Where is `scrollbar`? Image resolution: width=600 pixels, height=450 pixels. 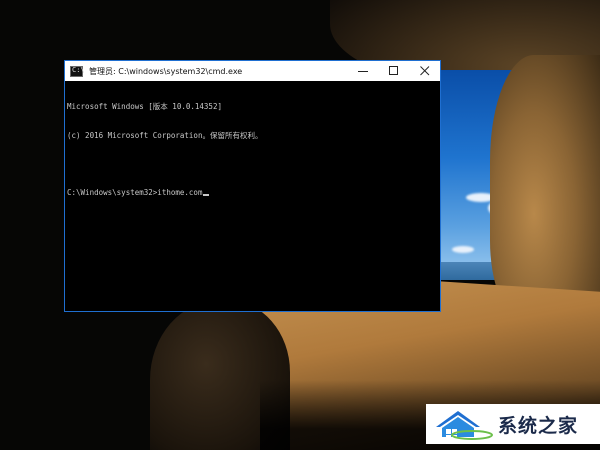 scrollbar is located at coordinates (434, 196).